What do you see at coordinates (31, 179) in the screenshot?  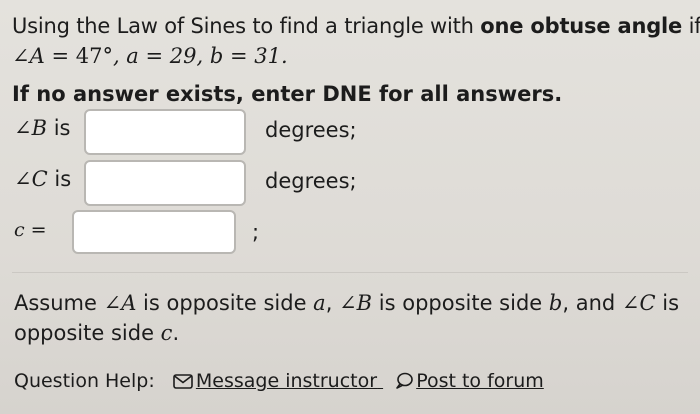 I see `angle-c-label: ∠C` at bounding box center [31, 179].